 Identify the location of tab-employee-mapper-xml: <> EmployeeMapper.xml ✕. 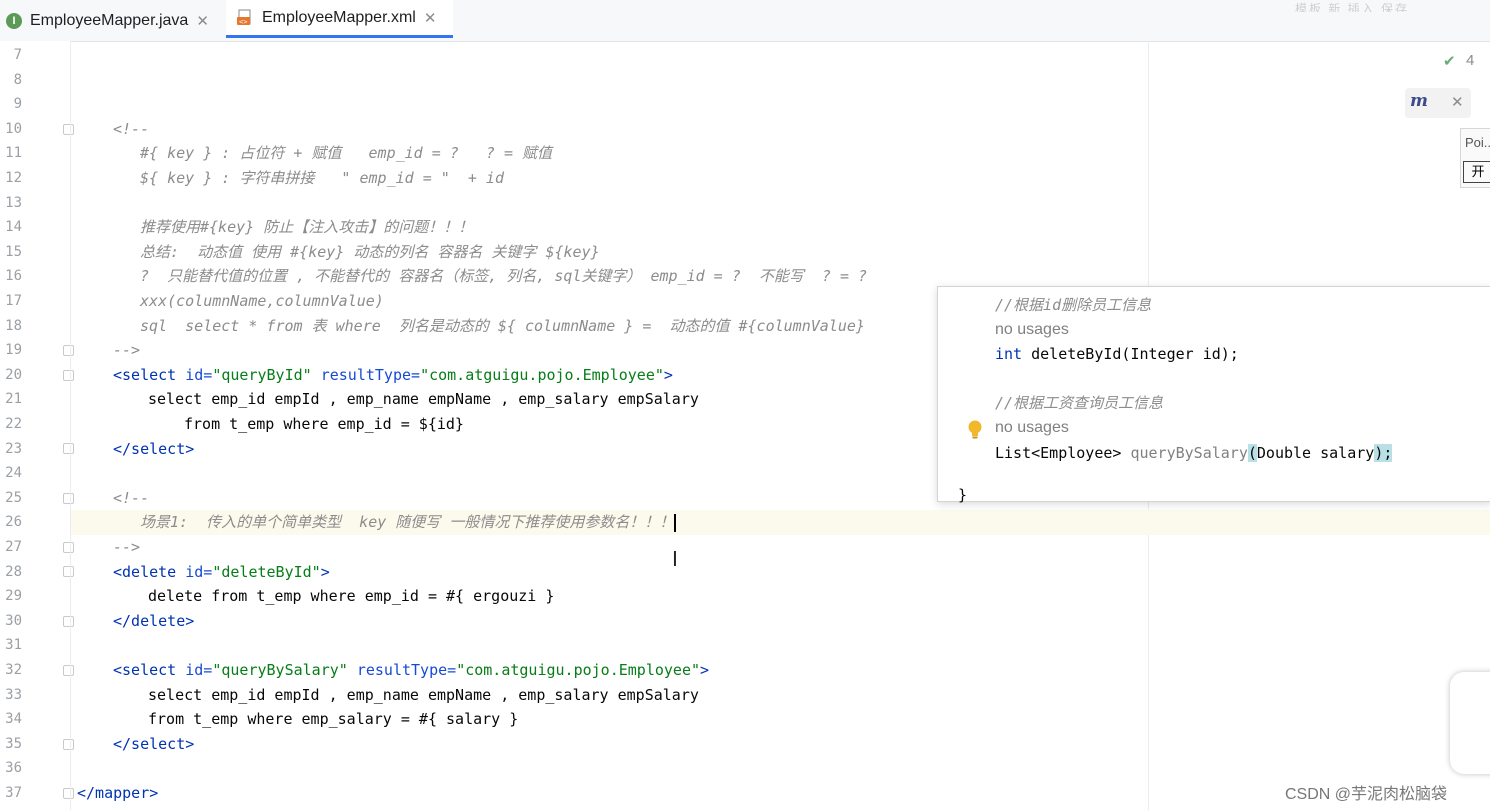
(339, 19).